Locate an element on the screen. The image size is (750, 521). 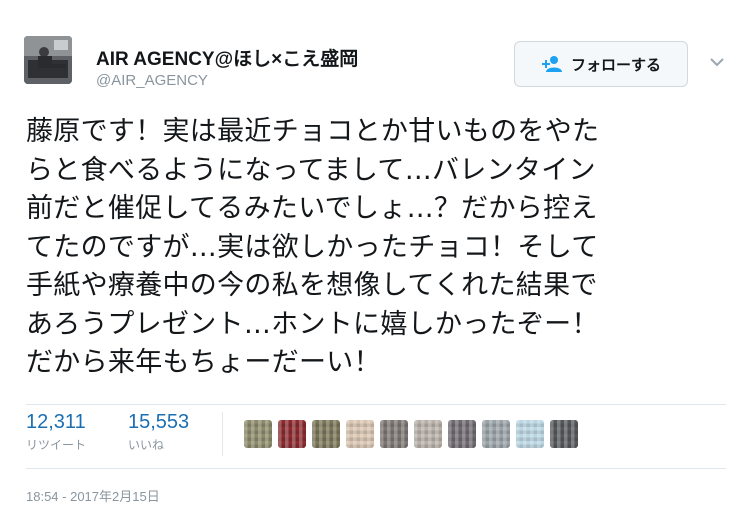
display-name: AIR AGENCY@ほし×こえ盛岡 is located at coordinates (227, 57).